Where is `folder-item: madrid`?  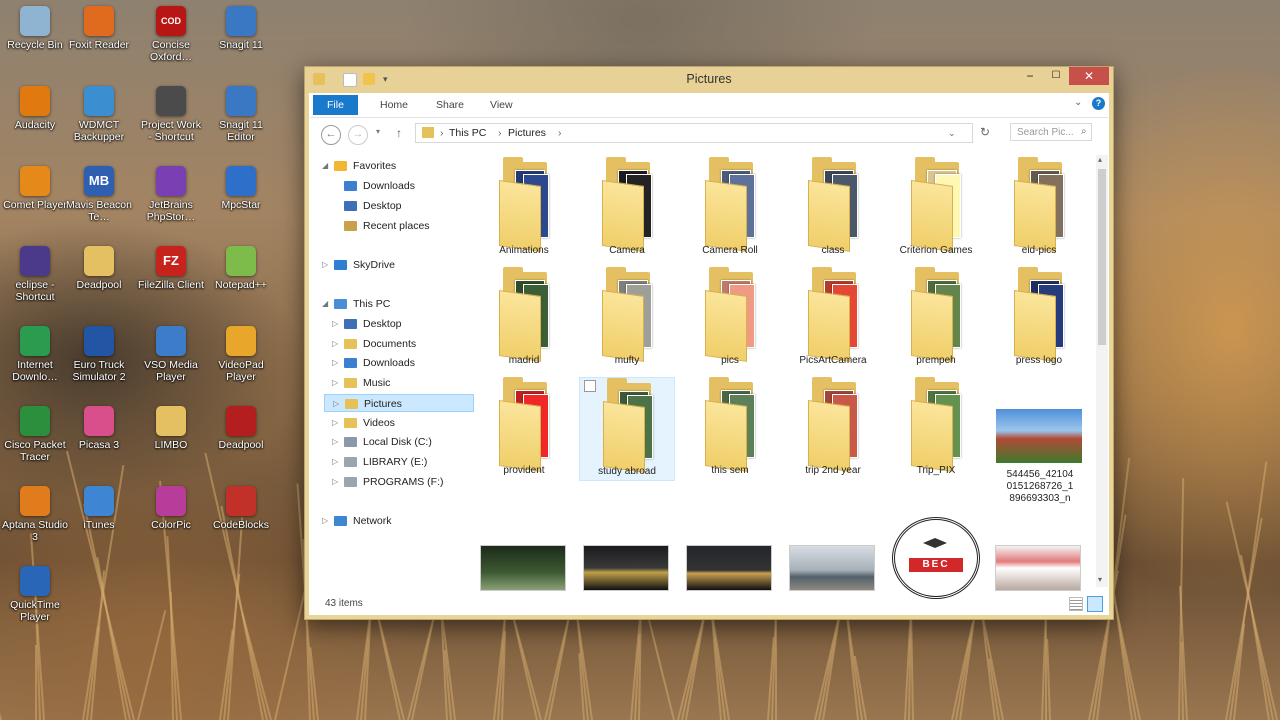
folder-item: madrid is located at coordinates (524, 319).